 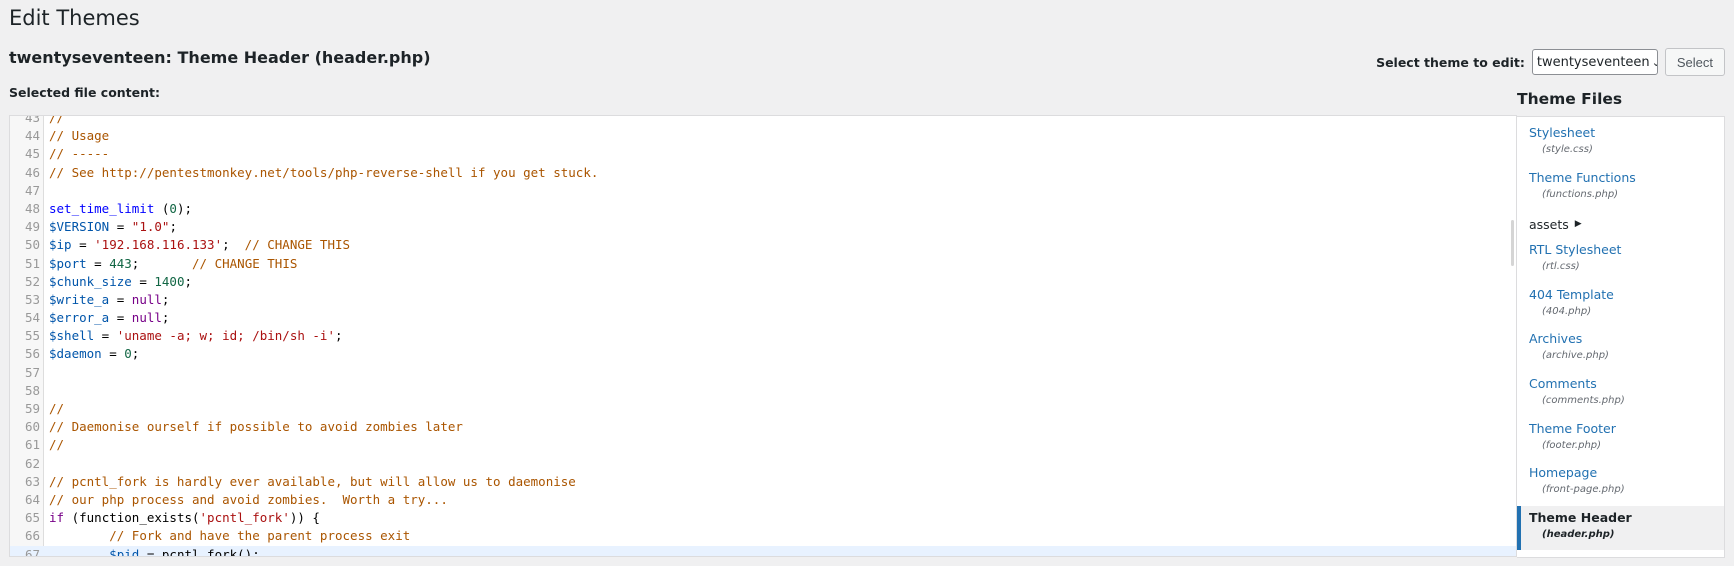 I want to click on theme-file-filename: (comments.php), so click(x=1583, y=400).